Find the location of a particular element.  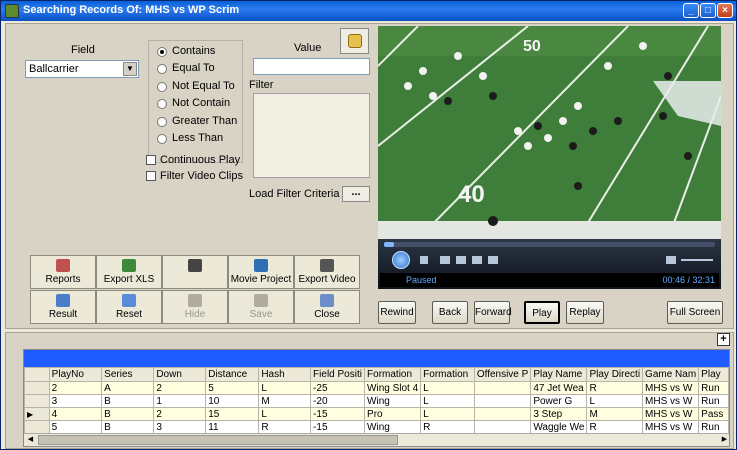

next-icon is located at coordinates (493, 260).